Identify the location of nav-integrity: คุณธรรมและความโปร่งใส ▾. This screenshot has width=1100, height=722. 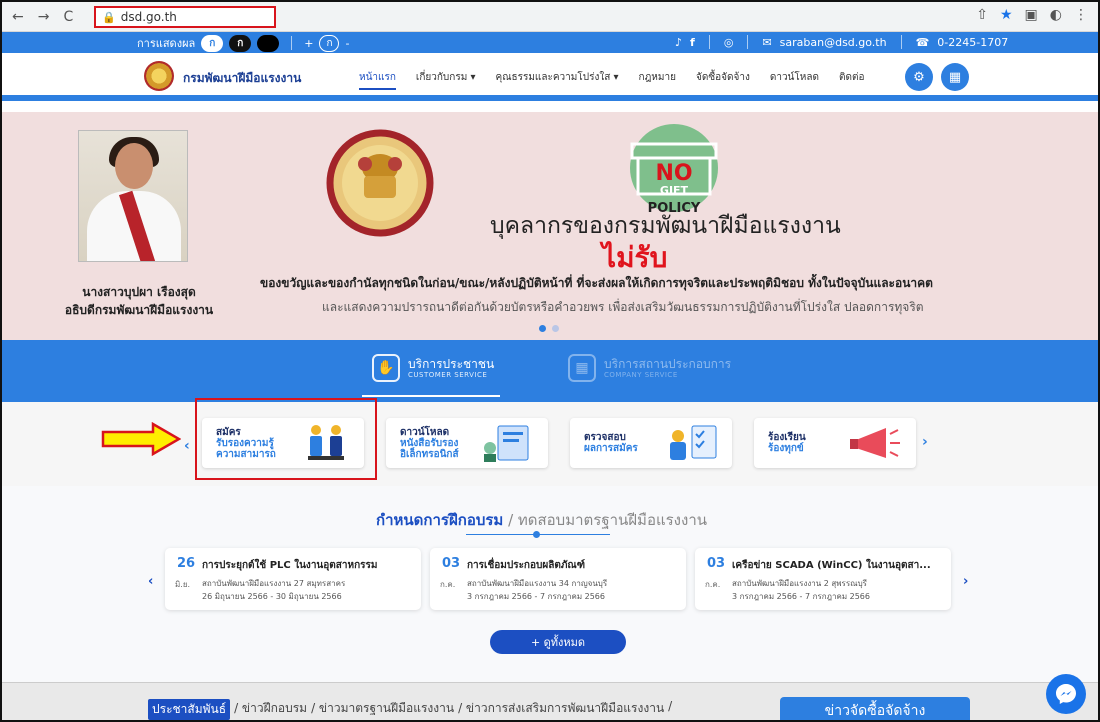
(557, 80).